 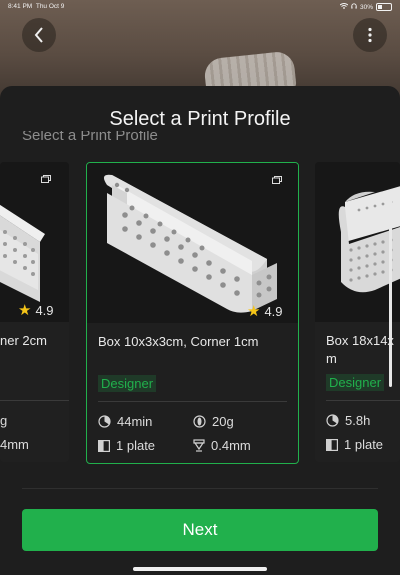 I want to click on print-weight-value: g, so click(x=4, y=420).